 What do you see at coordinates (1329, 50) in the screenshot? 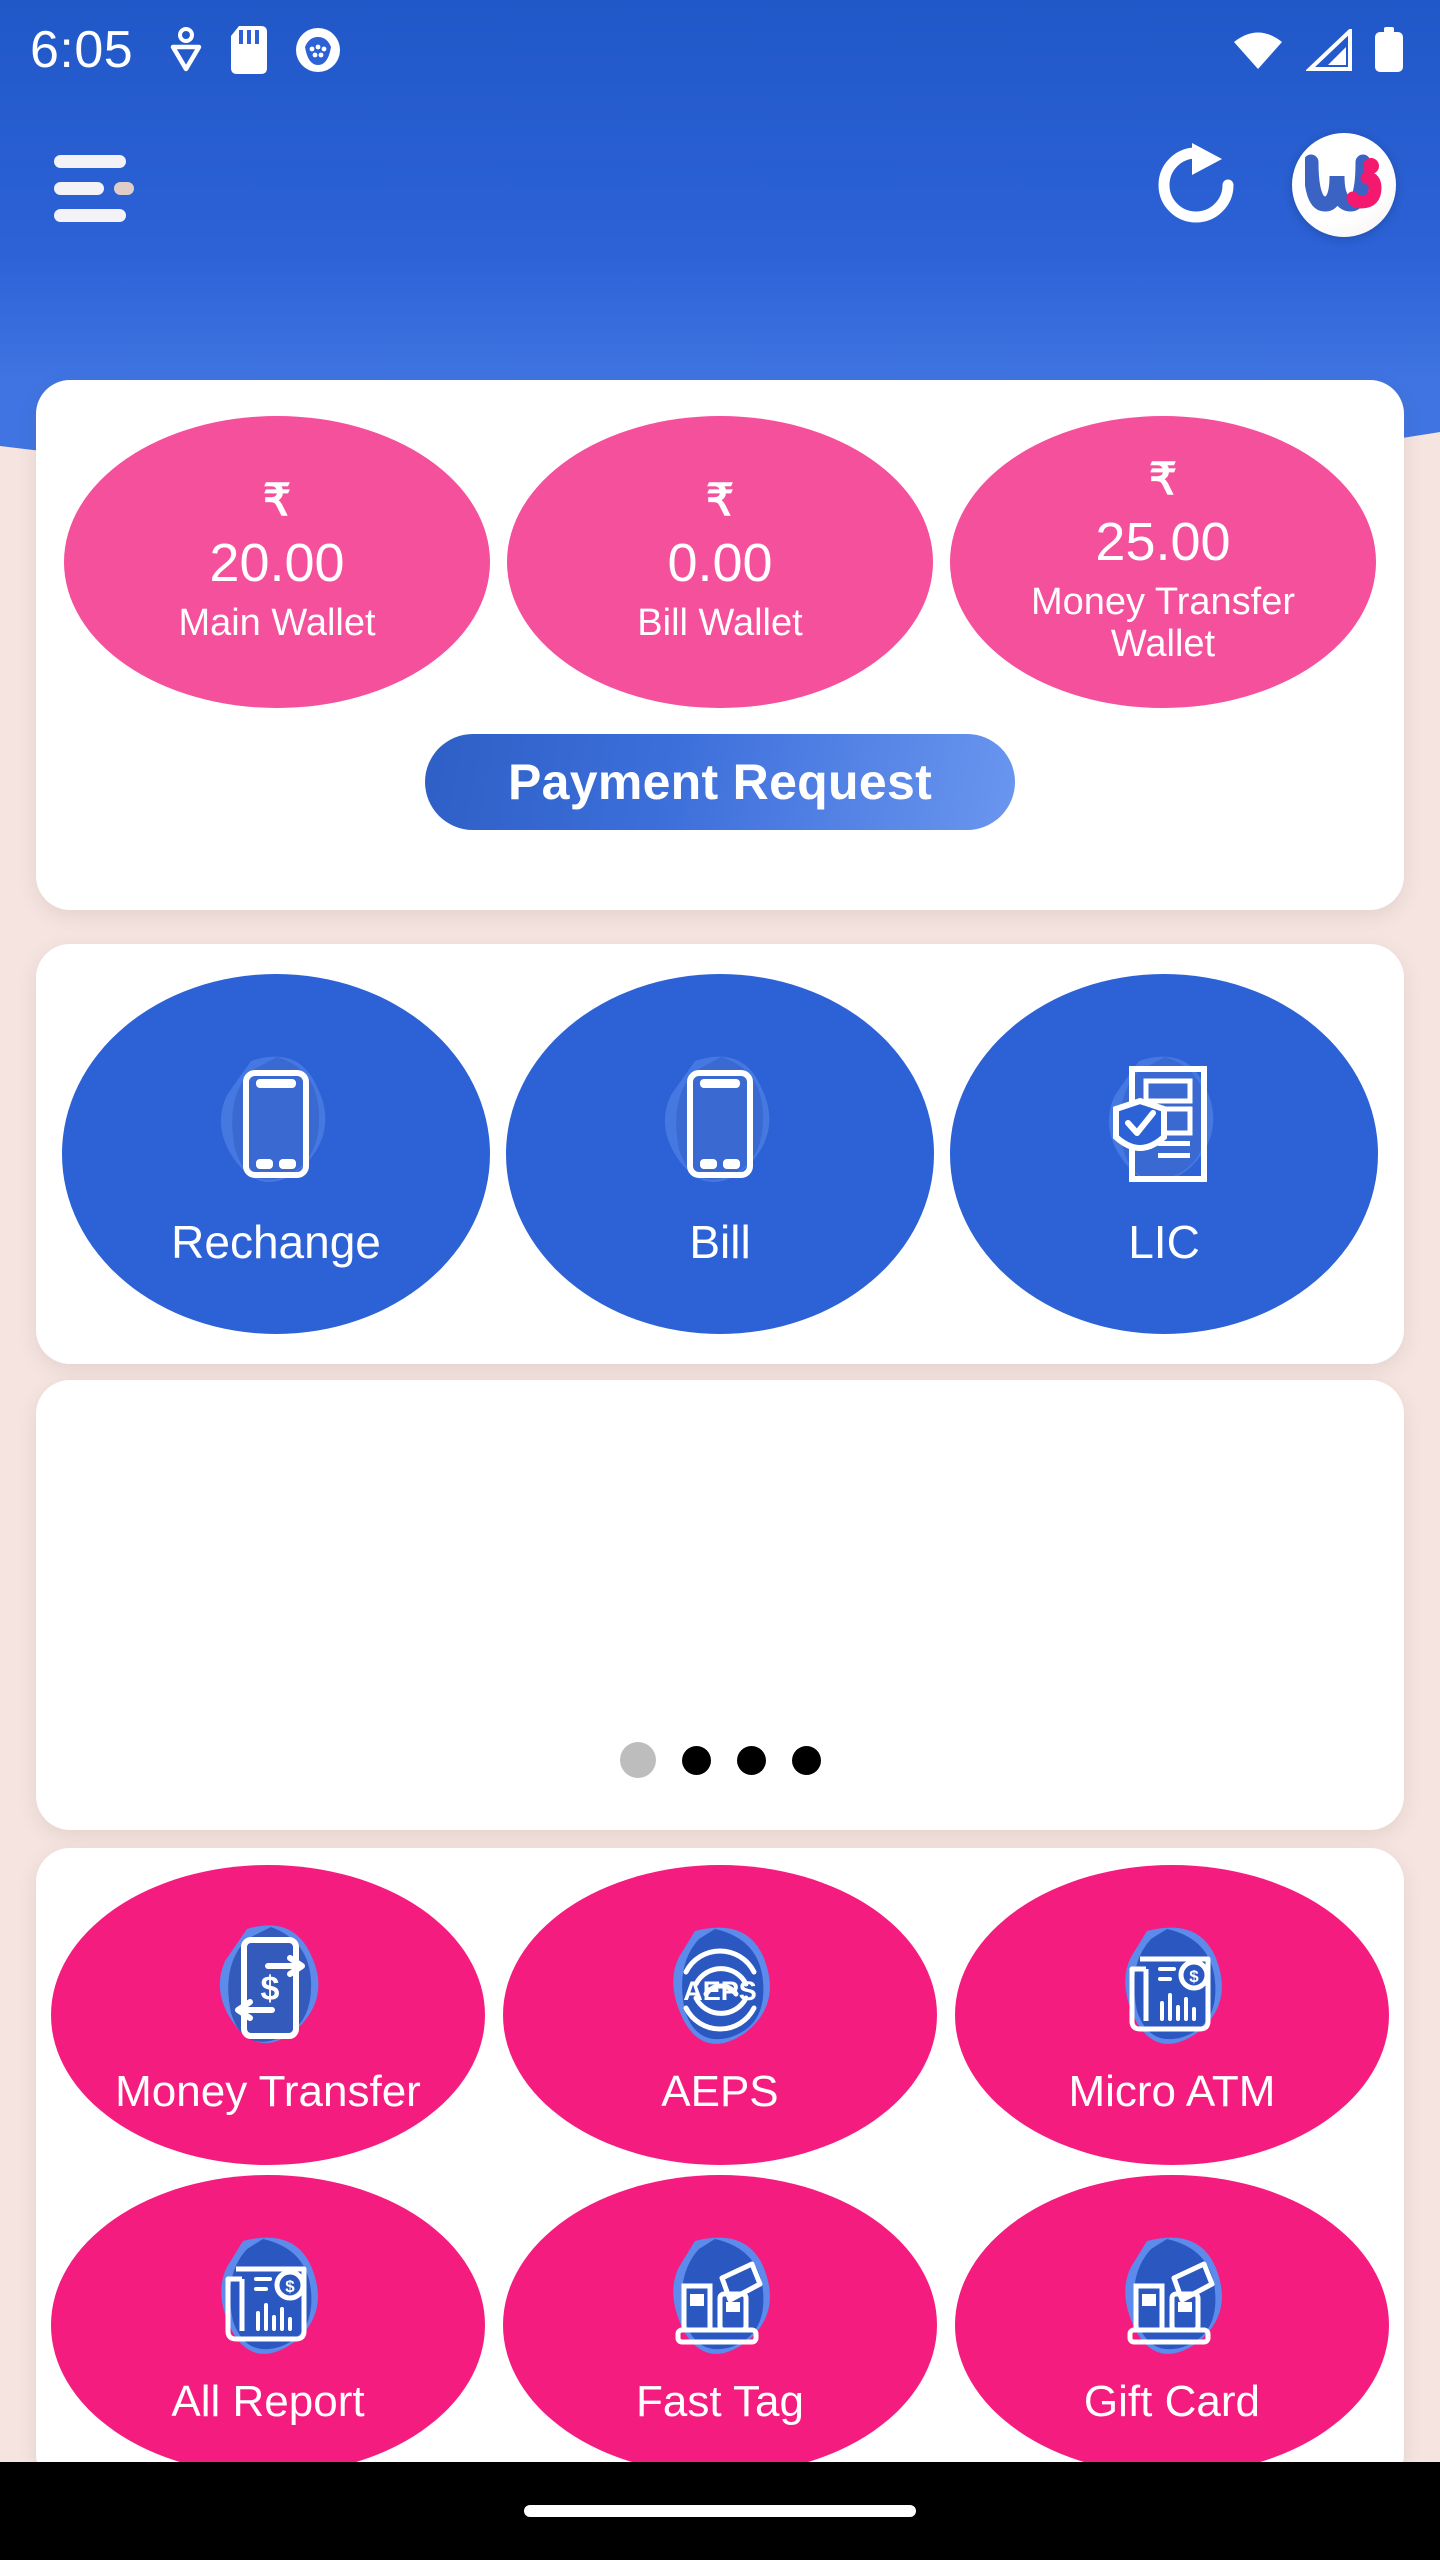
I see `cellular-signal-icon` at bounding box center [1329, 50].